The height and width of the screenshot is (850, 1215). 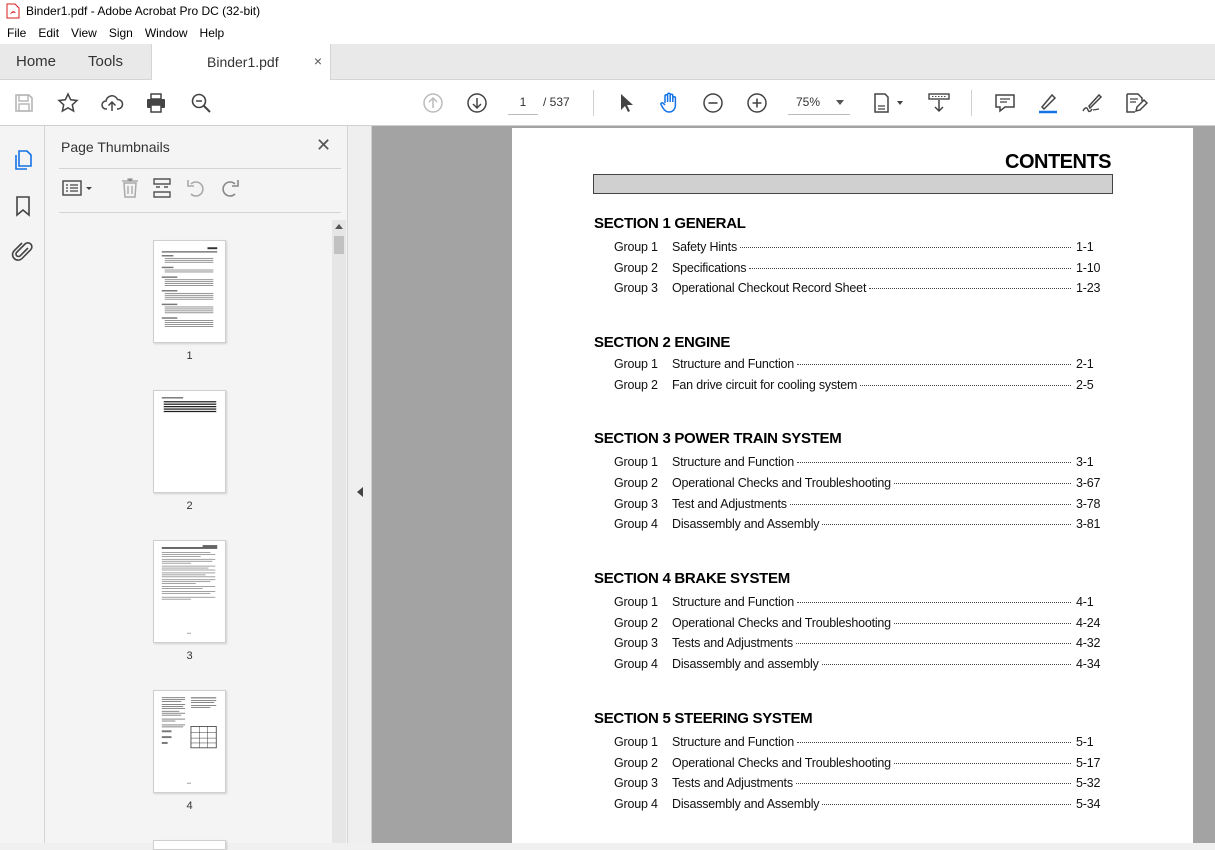 I want to click on zoom-level-select: 75%, so click(x=819, y=103).